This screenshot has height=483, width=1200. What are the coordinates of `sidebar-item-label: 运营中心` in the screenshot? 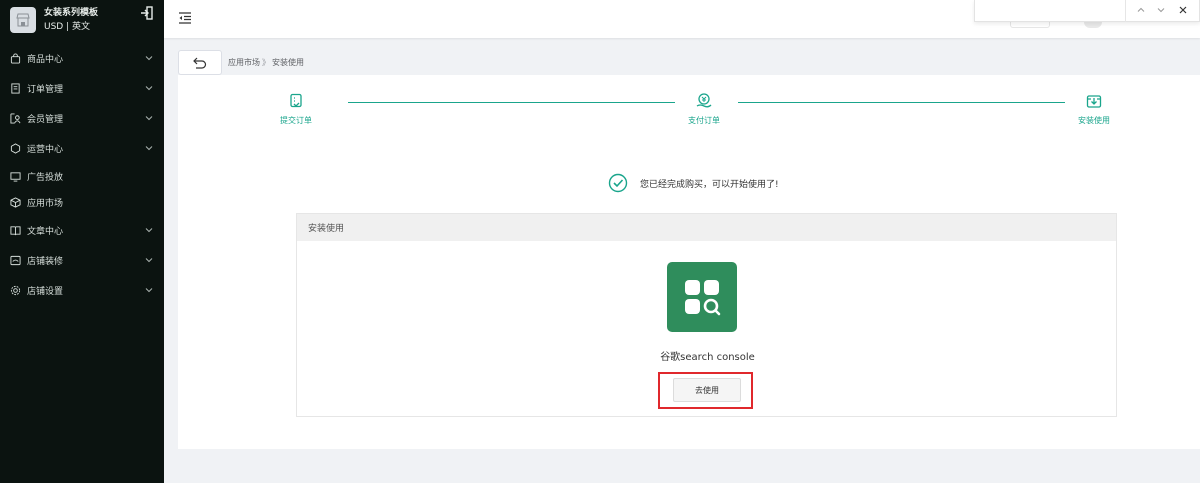 It's located at (45, 149).